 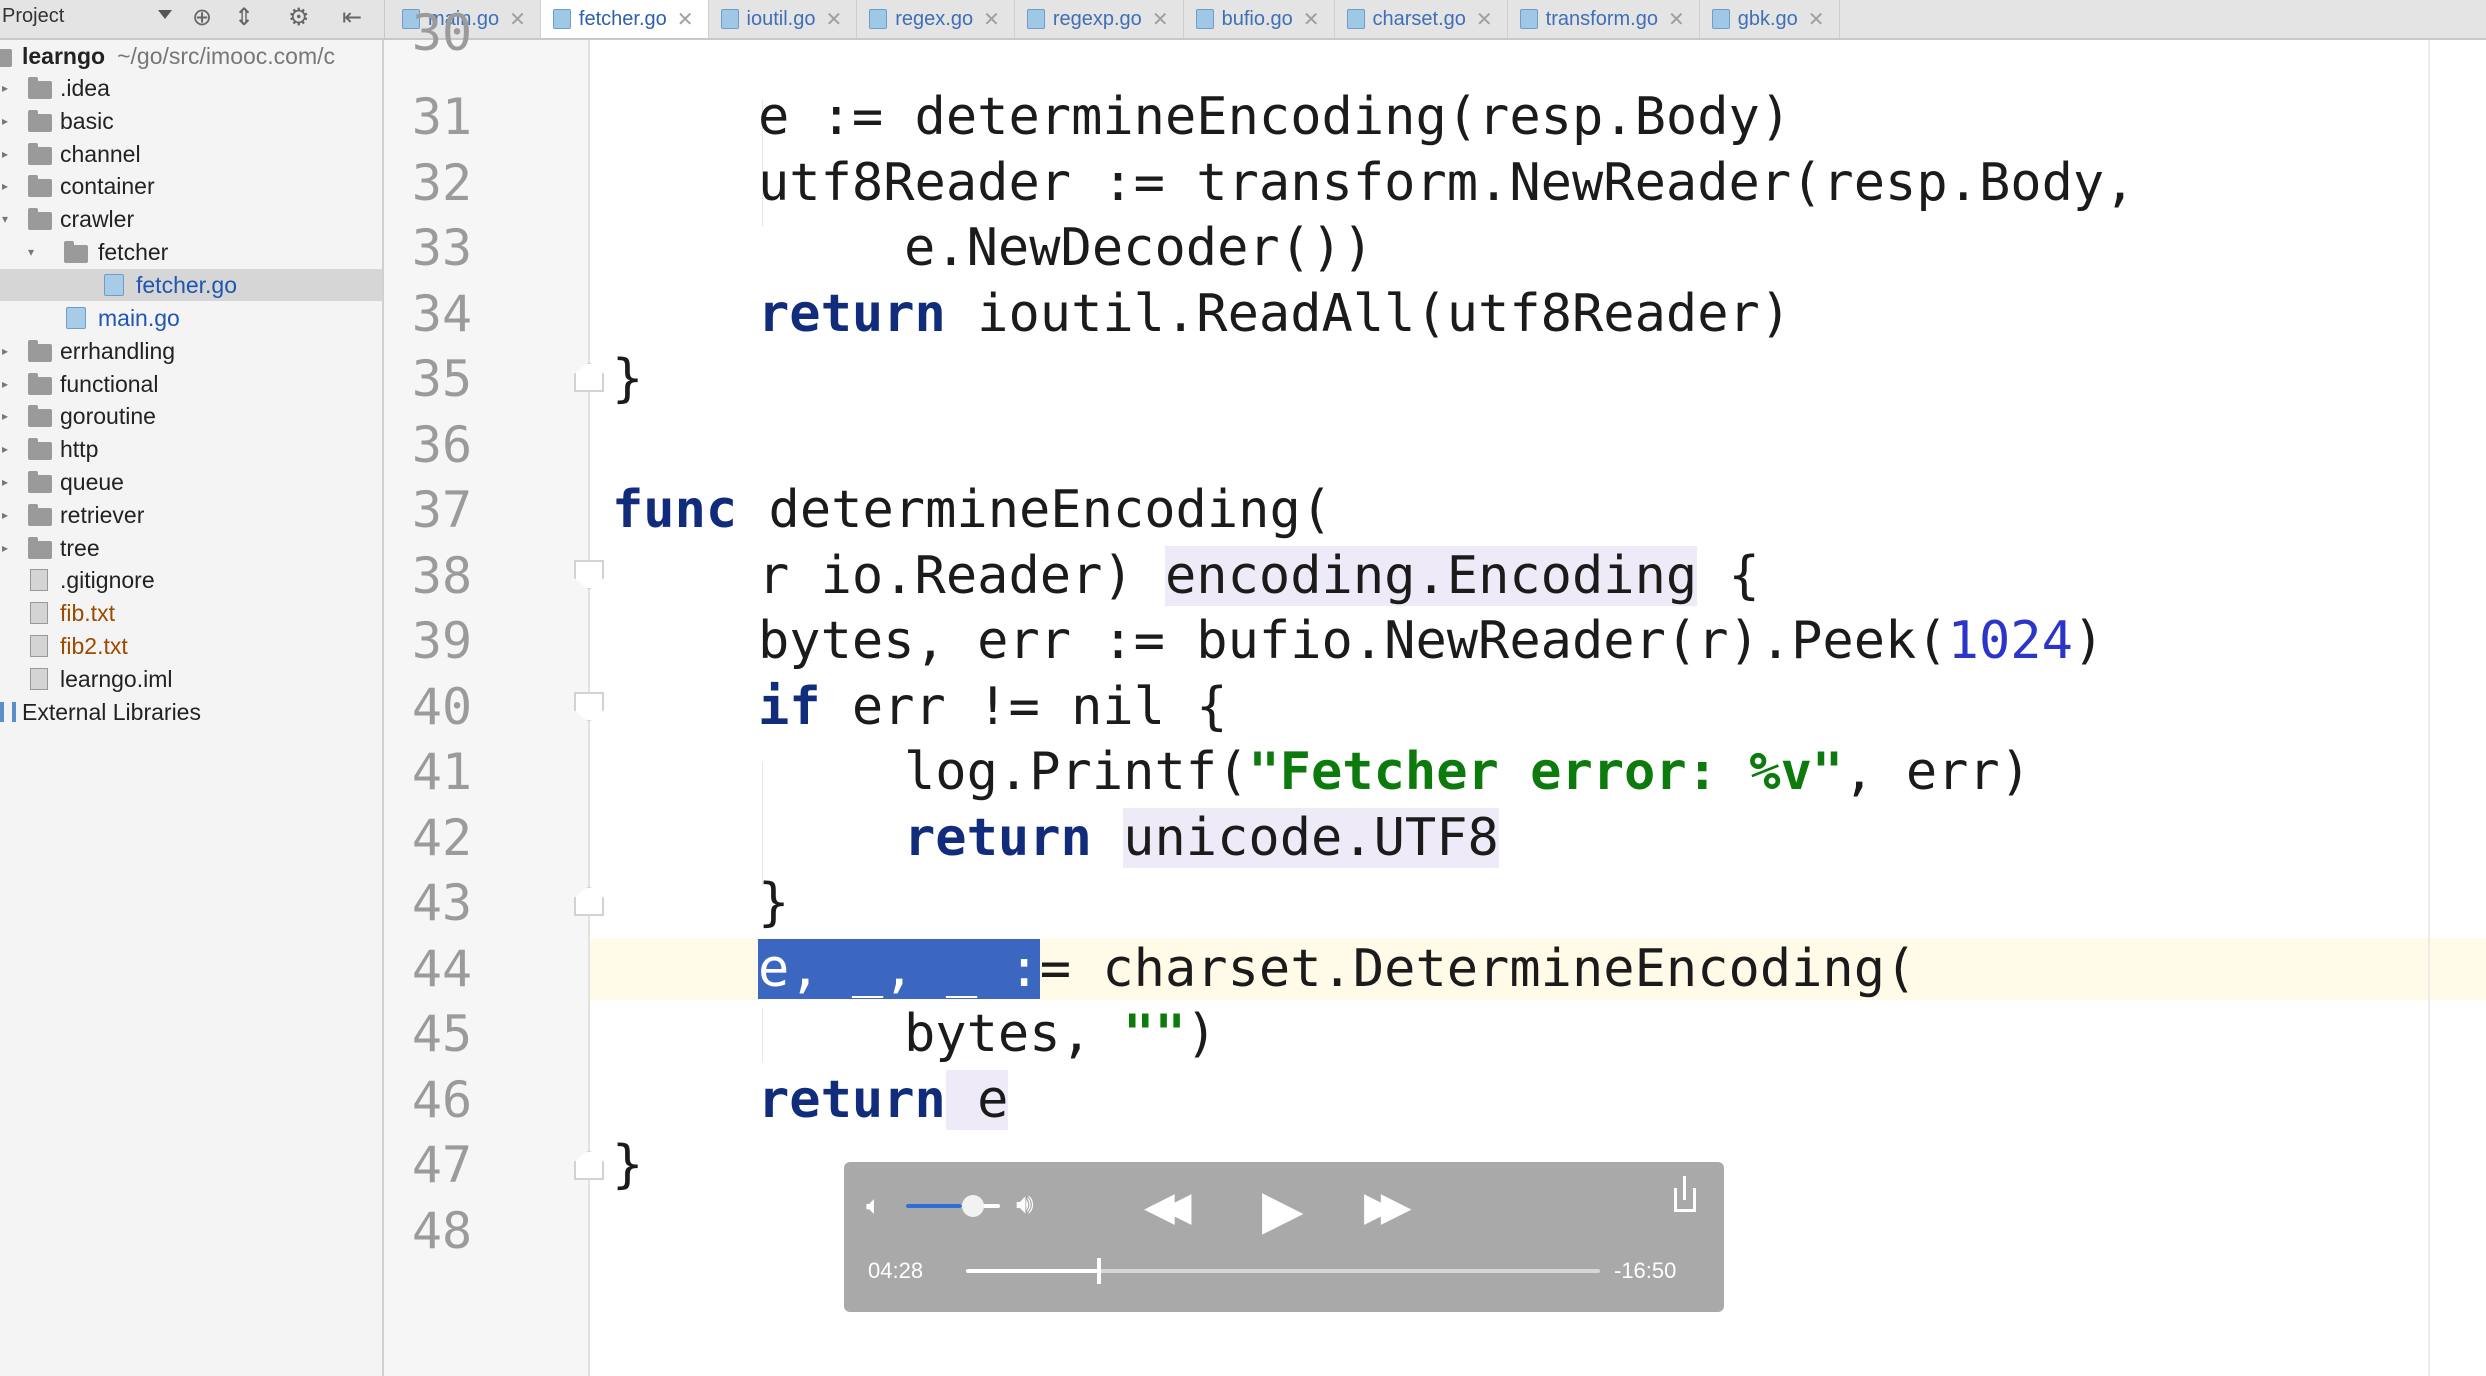 What do you see at coordinates (191, 186) in the screenshot?
I see `tree-item-container: ▸ container` at bounding box center [191, 186].